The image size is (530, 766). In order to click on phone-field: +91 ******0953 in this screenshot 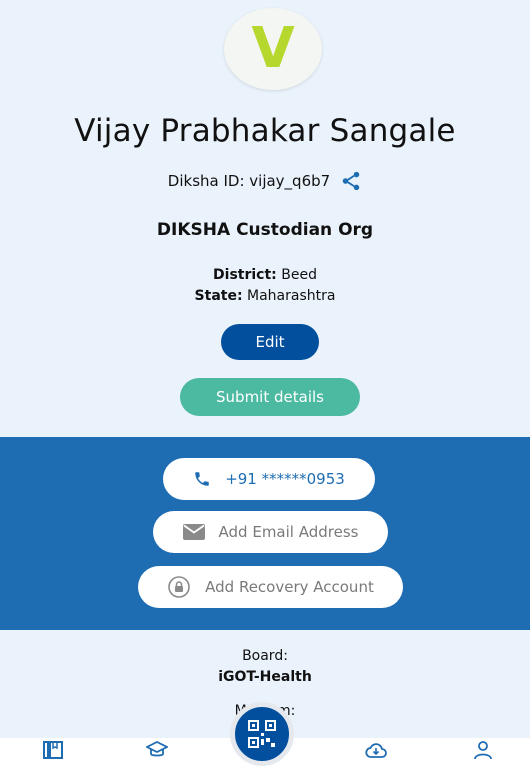, I will do `click(269, 479)`.